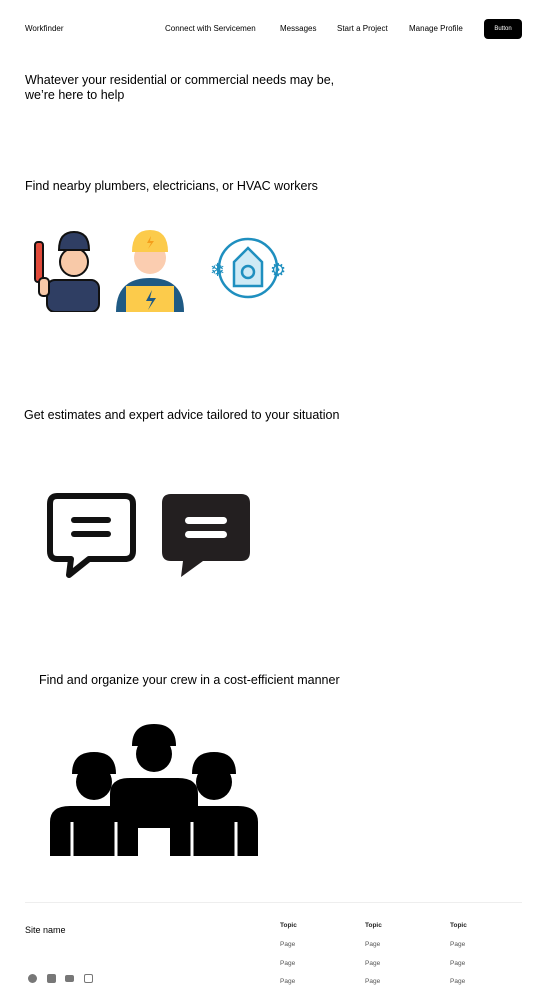 The image size is (542, 1004). What do you see at coordinates (75, 95) in the screenshot?
I see `hero-line-2: we’re here to help` at bounding box center [75, 95].